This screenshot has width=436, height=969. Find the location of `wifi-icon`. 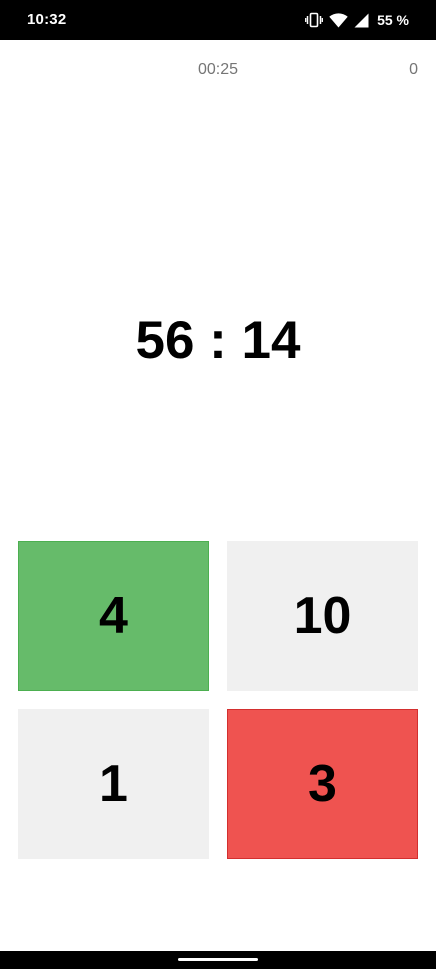

wifi-icon is located at coordinates (338, 20).